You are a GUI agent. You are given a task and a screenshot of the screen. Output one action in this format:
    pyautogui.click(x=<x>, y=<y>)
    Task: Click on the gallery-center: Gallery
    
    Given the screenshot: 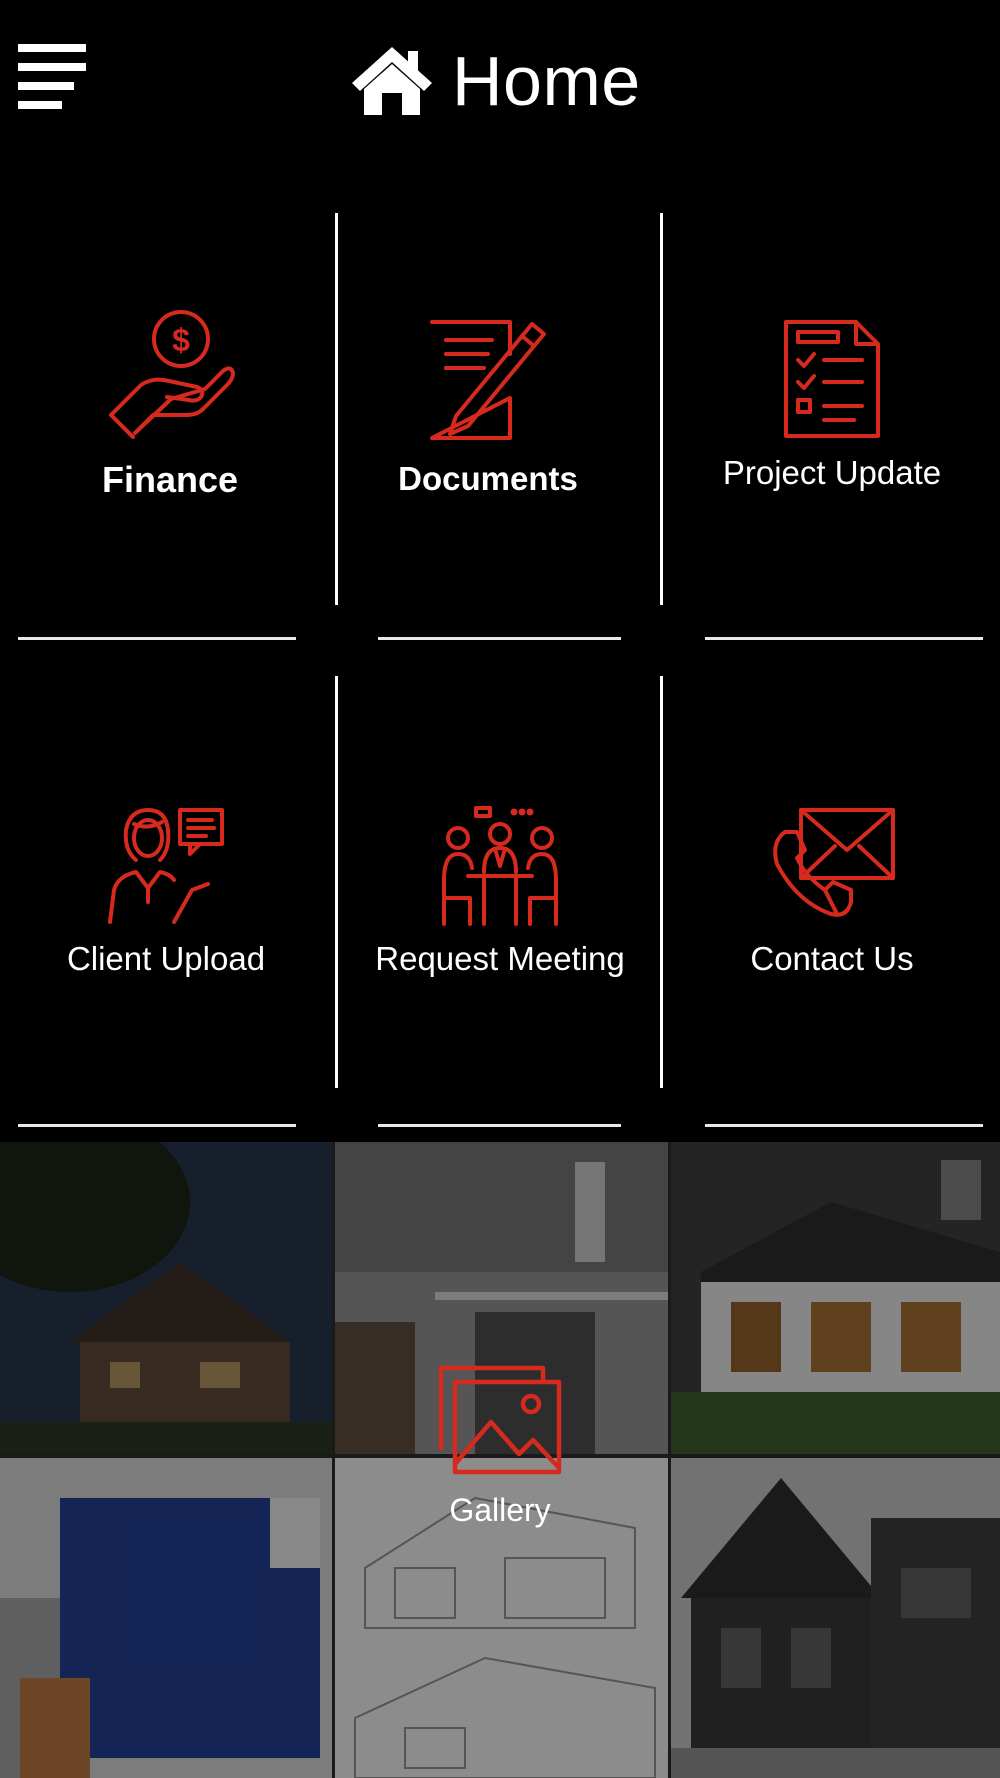 What is the action you would take?
    pyautogui.click(x=500, y=1446)
    